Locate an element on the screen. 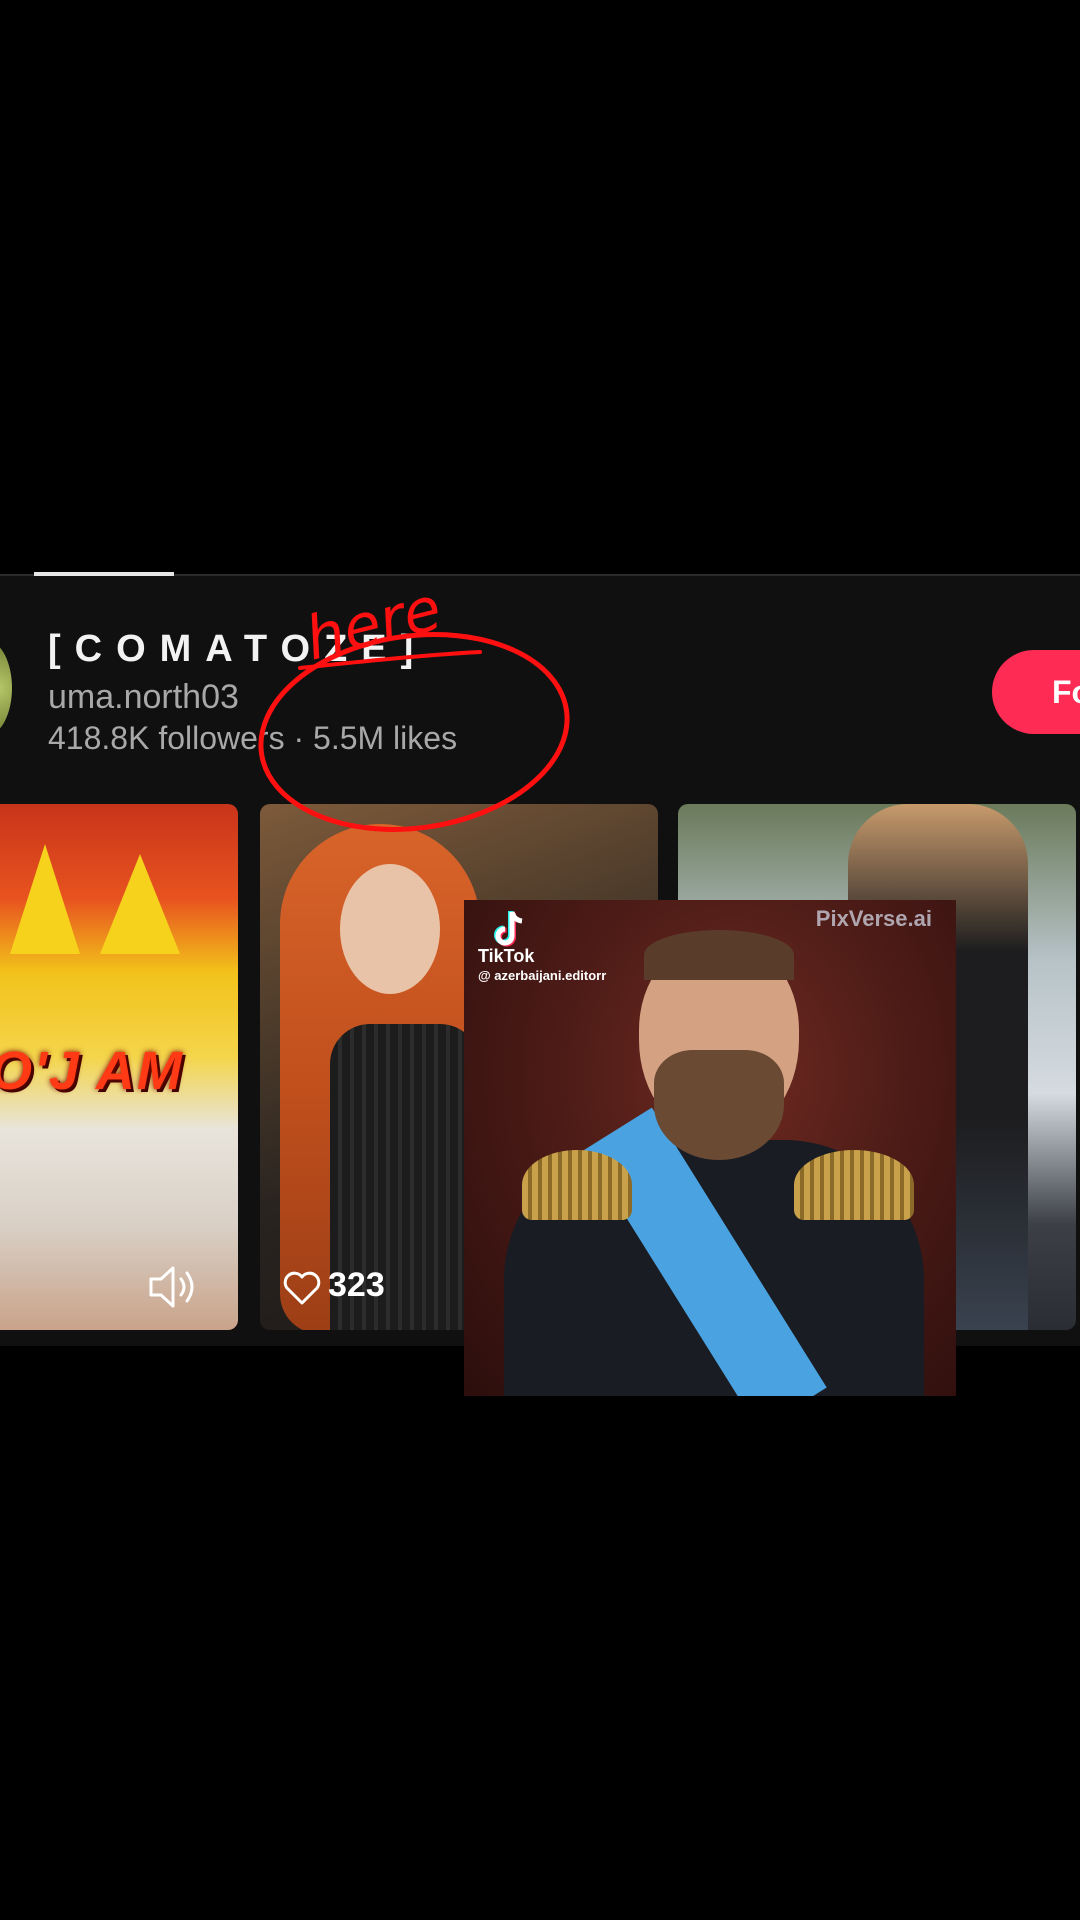 The width and height of the screenshot is (1080, 1920). tiktok-logo-icon is located at coordinates (508, 929).